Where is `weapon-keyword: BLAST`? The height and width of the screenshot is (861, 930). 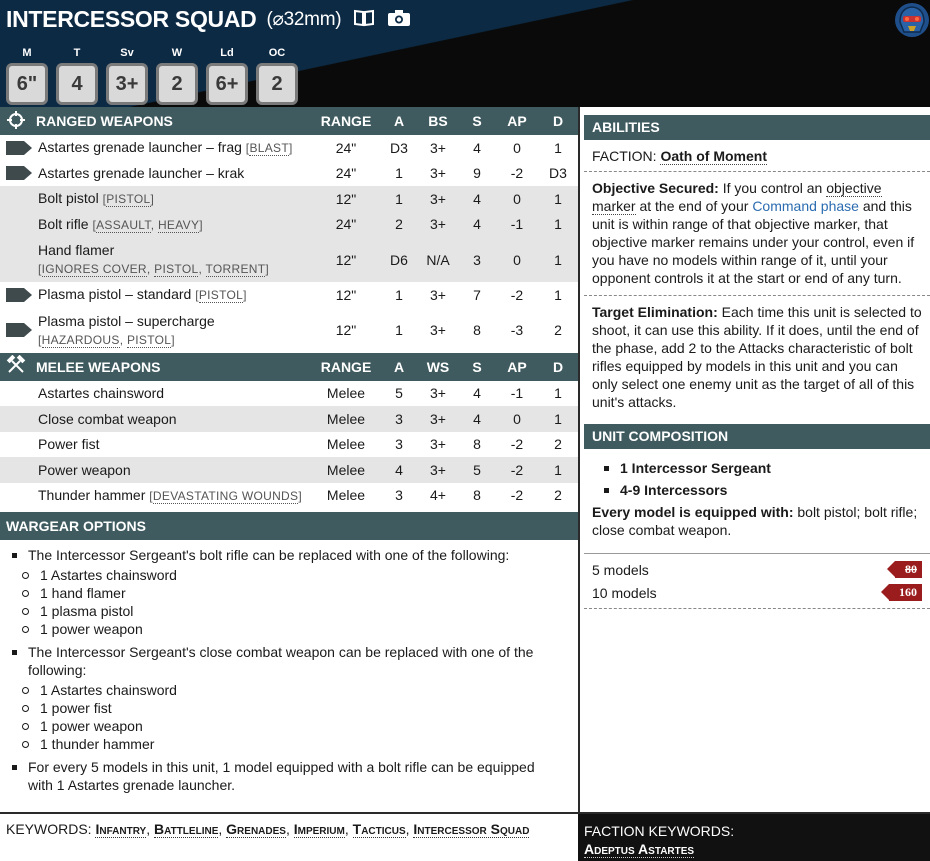 weapon-keyword: BLAST is located at coordinates (269, 149).